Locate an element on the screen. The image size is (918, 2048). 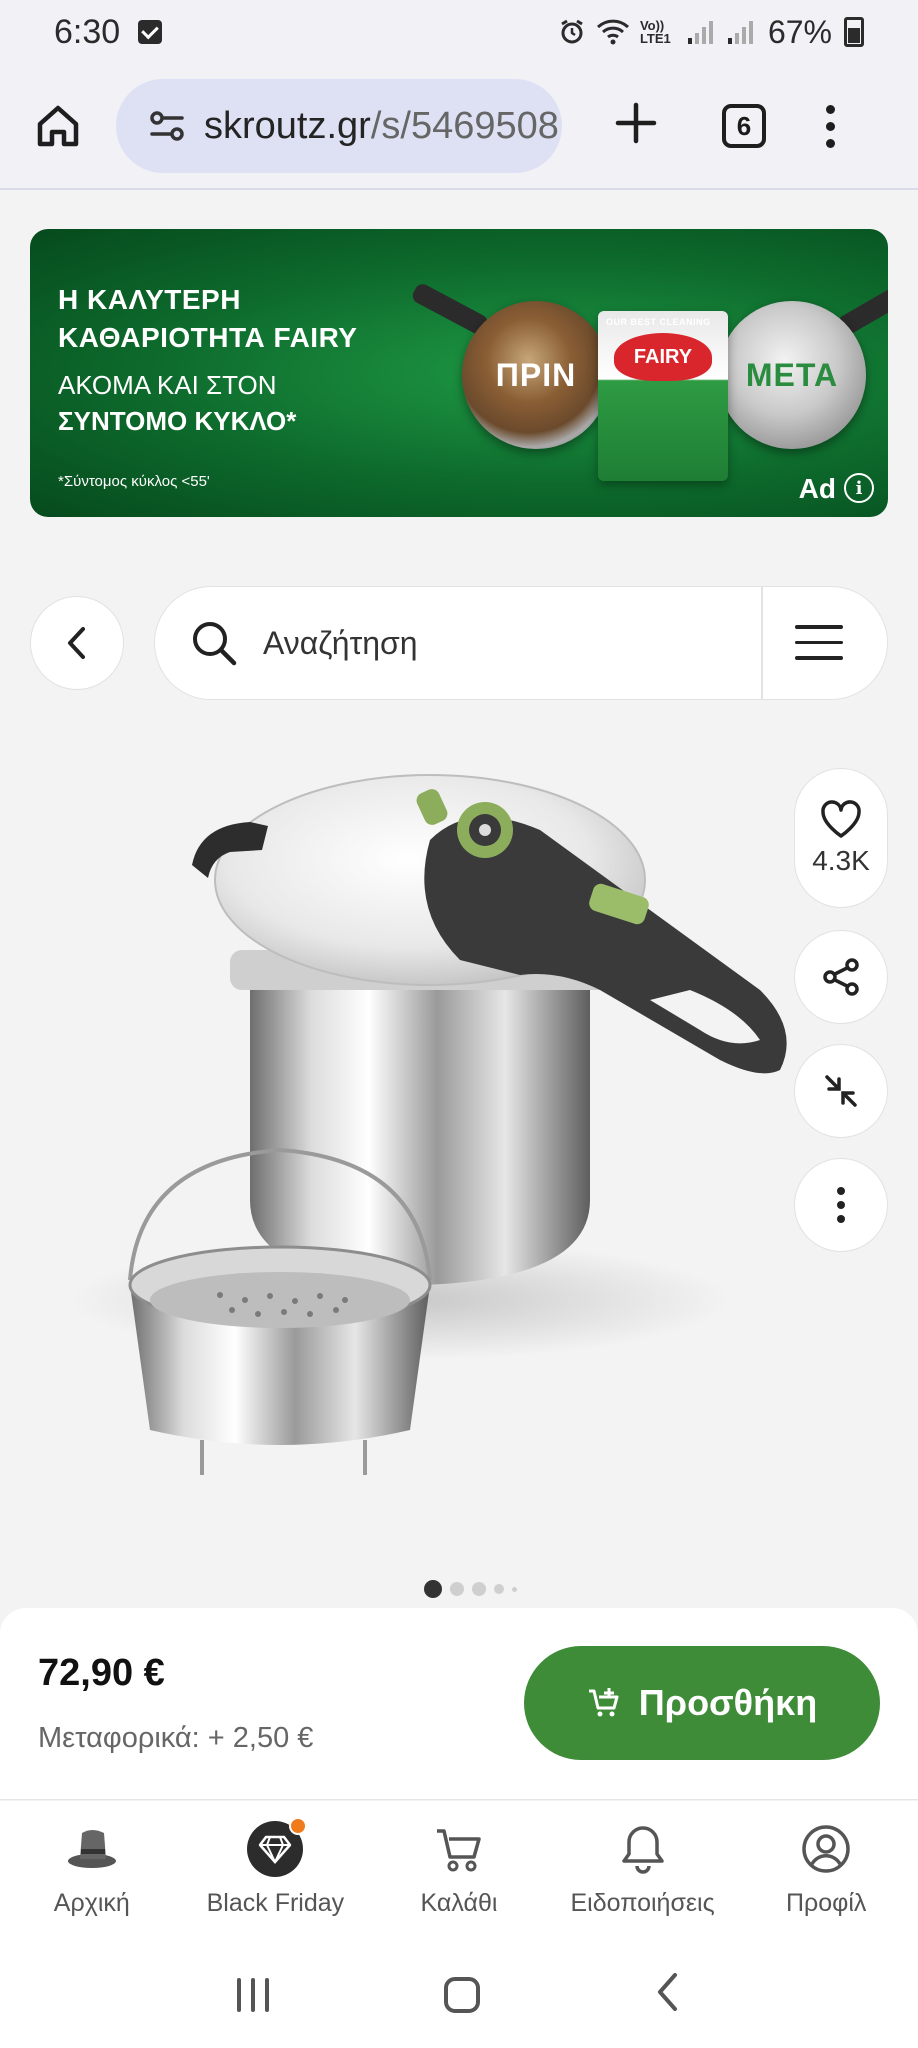
tabs-button: 6 is located at coordinates (744, 126).